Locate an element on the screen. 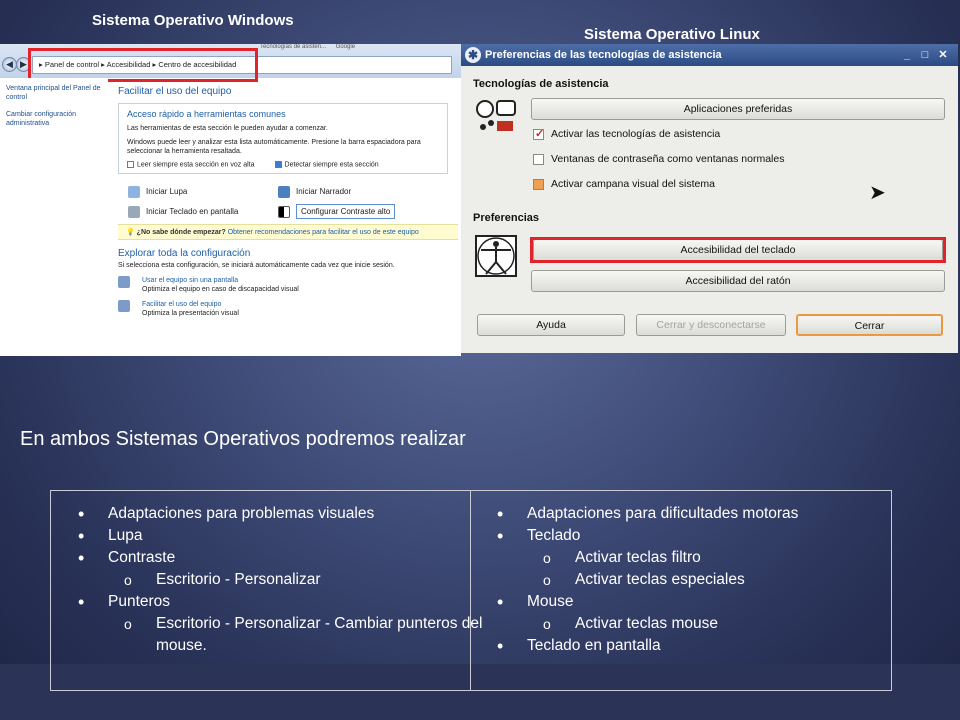 The height and width of the screenshot is (720, 960). sub-item: o Activar teclas mouse is located at coordinates (630, 623).